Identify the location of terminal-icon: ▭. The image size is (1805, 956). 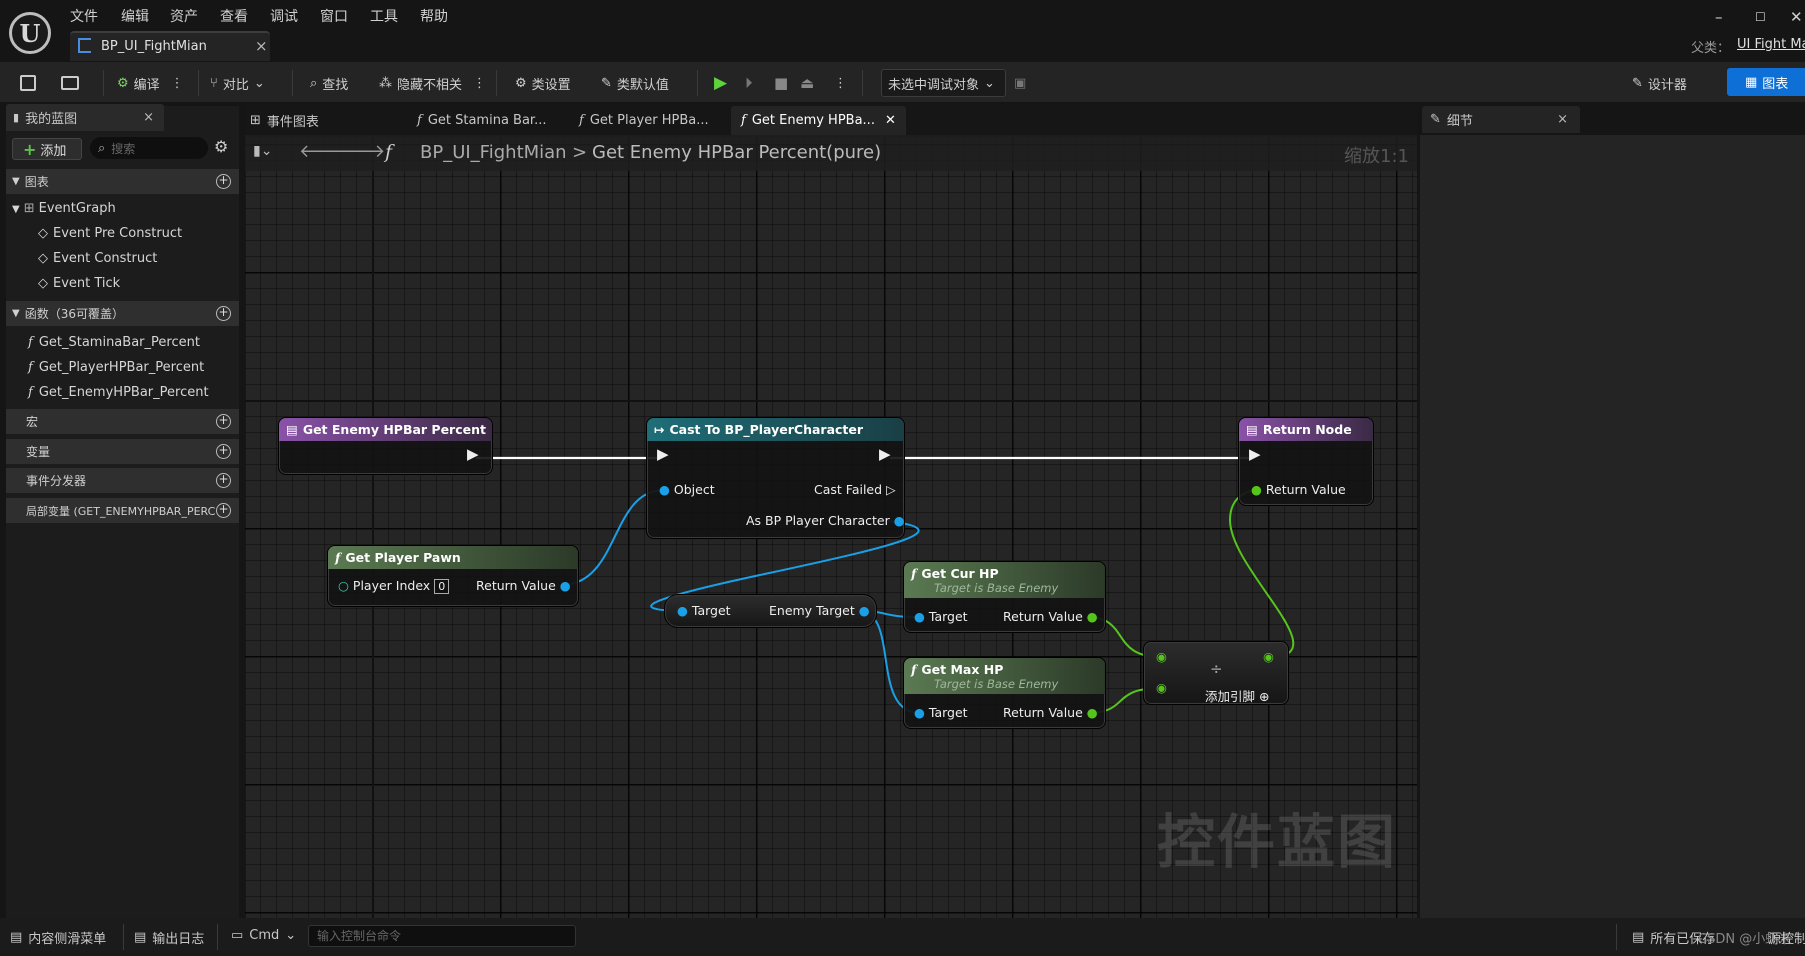
(237, 935).